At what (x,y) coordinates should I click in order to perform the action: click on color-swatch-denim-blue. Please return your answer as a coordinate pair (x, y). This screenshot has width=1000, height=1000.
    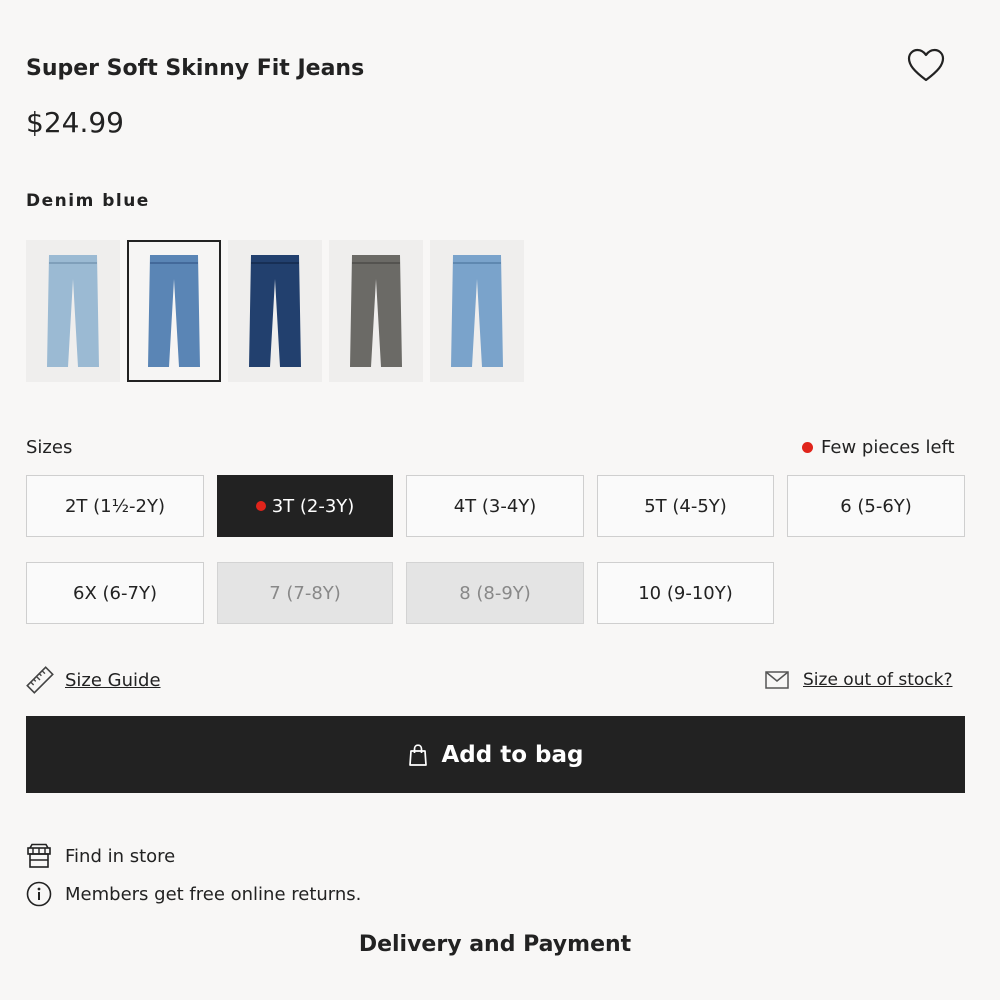
    Looking at the image, I should click on (174, 311).